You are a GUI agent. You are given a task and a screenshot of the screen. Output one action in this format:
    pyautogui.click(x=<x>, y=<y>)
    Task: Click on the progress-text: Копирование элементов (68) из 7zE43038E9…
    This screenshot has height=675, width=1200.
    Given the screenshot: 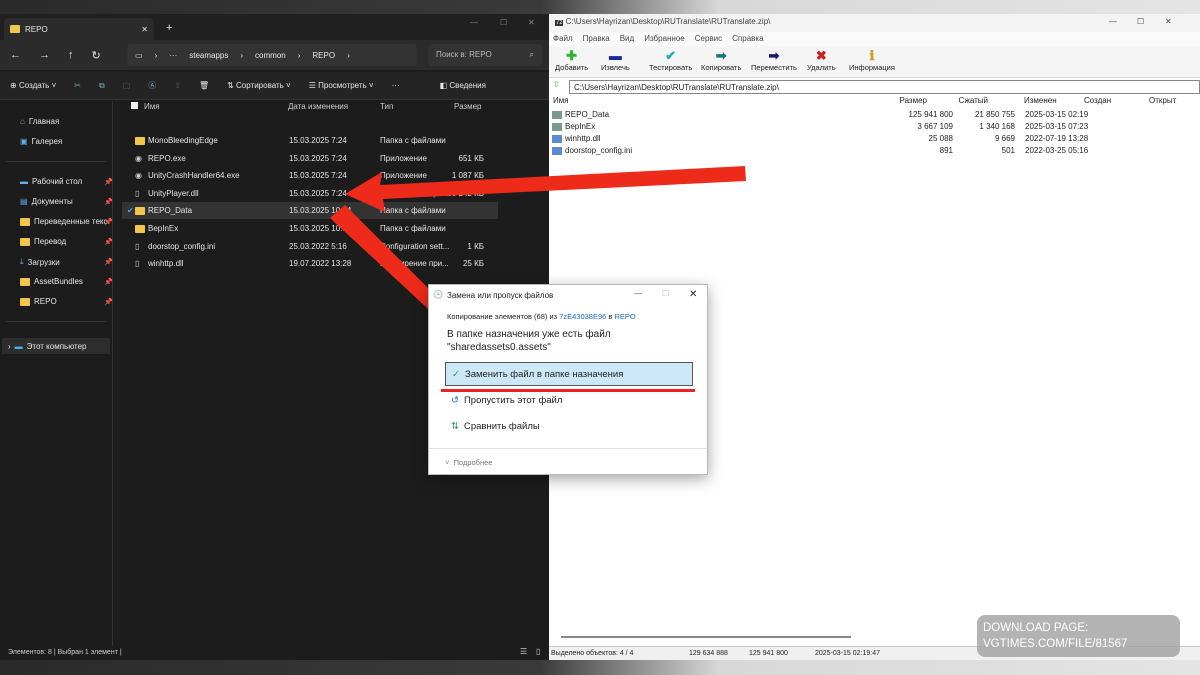 What is the action you would take?
    pyautogui.click(x=541, y=316)
    